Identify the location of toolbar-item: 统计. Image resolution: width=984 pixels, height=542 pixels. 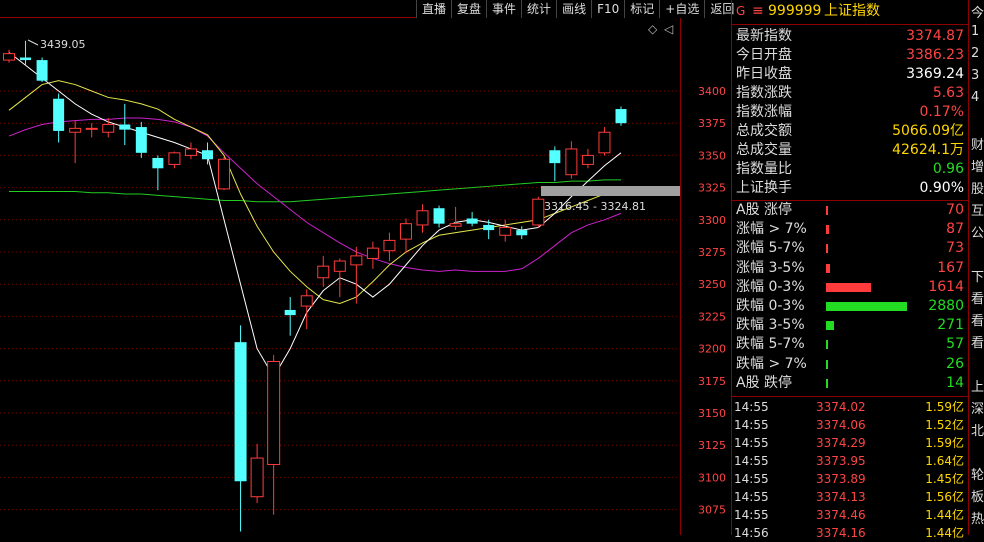
(538, 9).